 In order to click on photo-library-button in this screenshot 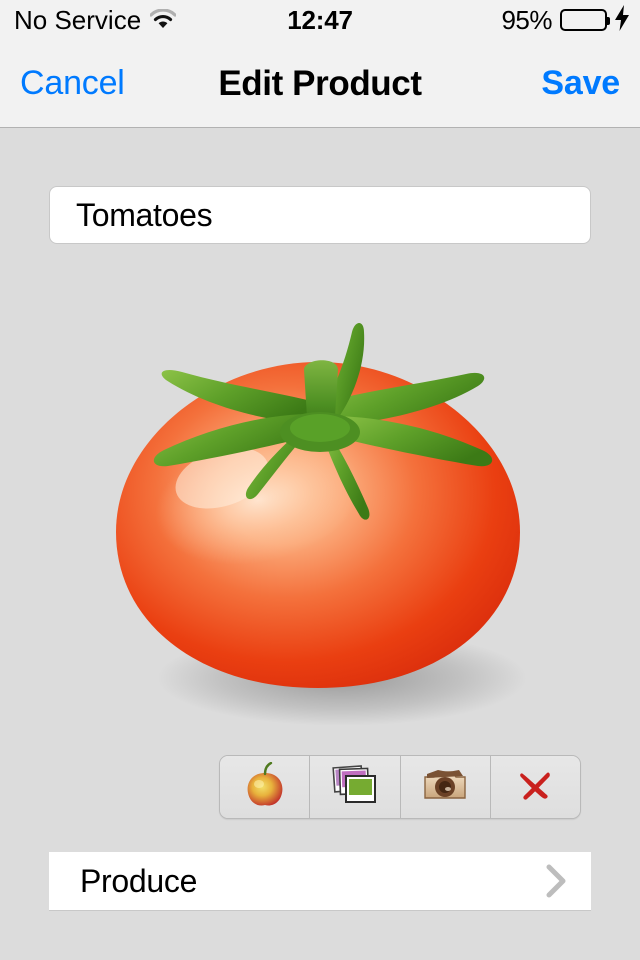, I will do `click(355, 787)`.